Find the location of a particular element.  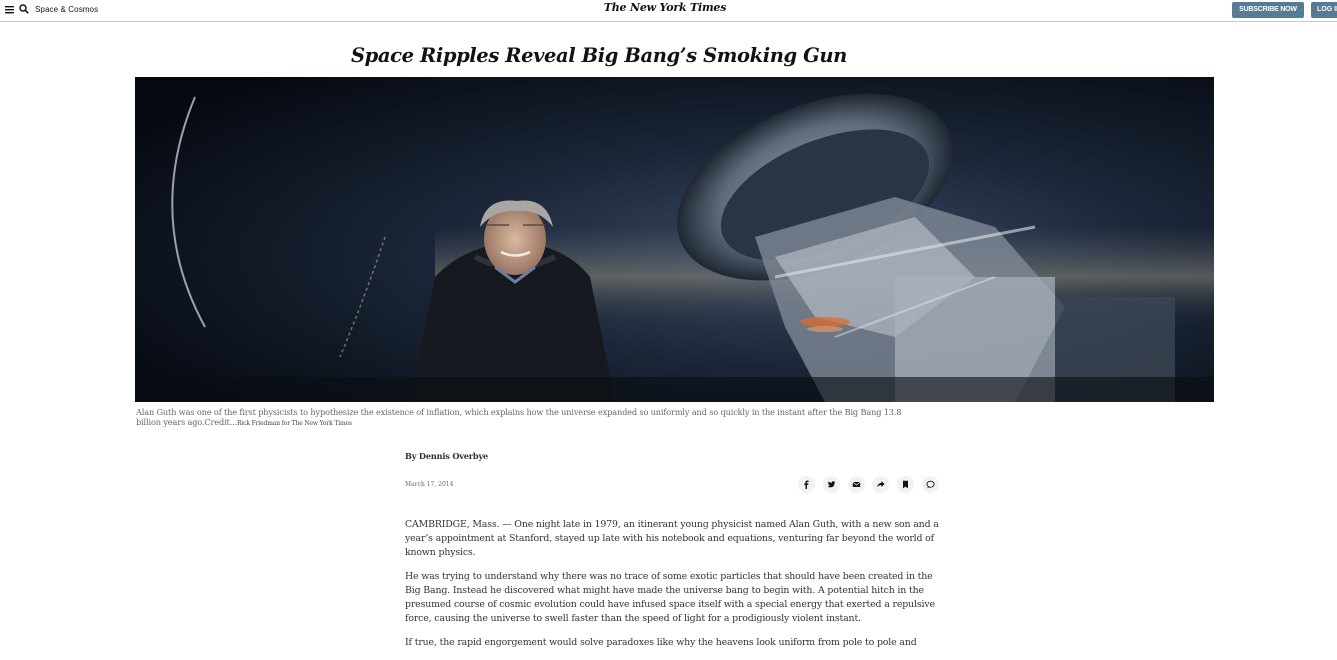

facebook-icon is located at coordinates (806, 484).